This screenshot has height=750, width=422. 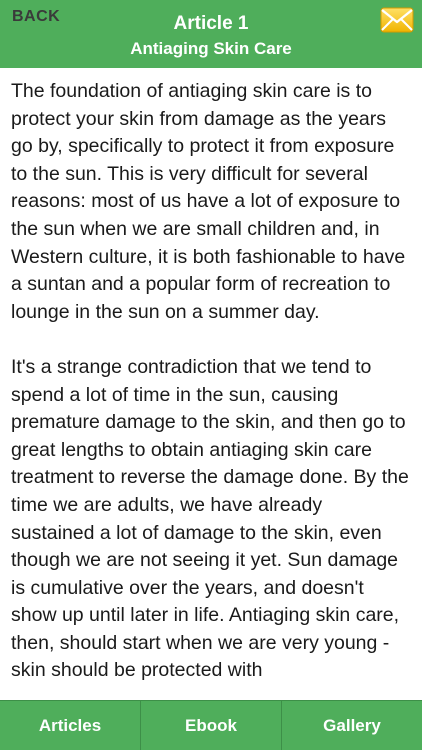 What do you see at coordinates (211, 48) in the screenshot?
I see `page-subtitle: Antiaging Skin Care` at bounding box center [211, 48].